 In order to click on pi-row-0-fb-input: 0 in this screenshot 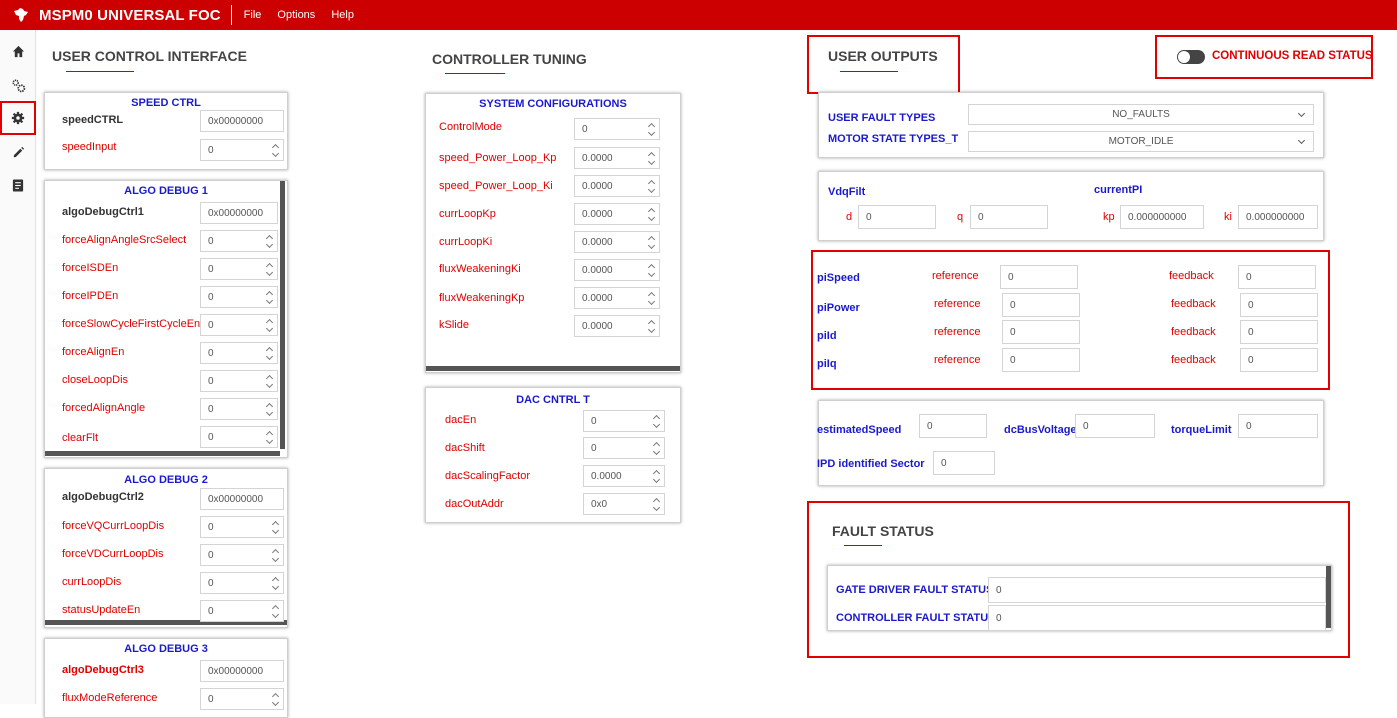, I will do `click(1277, 277)`.